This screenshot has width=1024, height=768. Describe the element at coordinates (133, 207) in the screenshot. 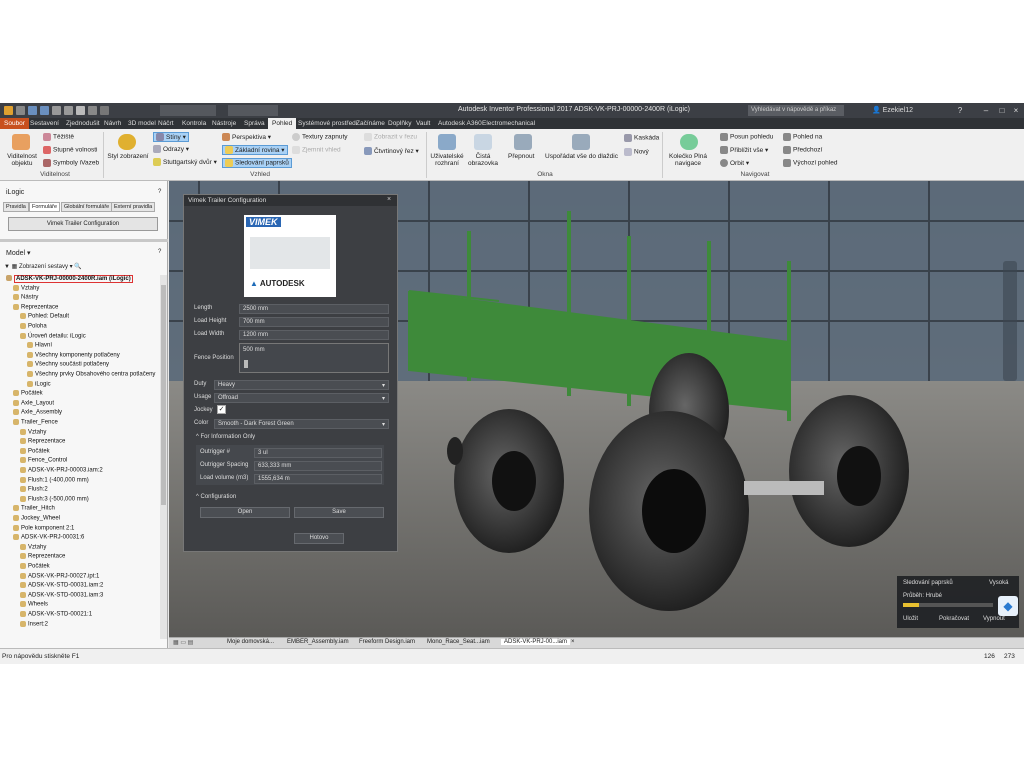

I see `ilogic-tab-3: Externí pravidla` at that location.